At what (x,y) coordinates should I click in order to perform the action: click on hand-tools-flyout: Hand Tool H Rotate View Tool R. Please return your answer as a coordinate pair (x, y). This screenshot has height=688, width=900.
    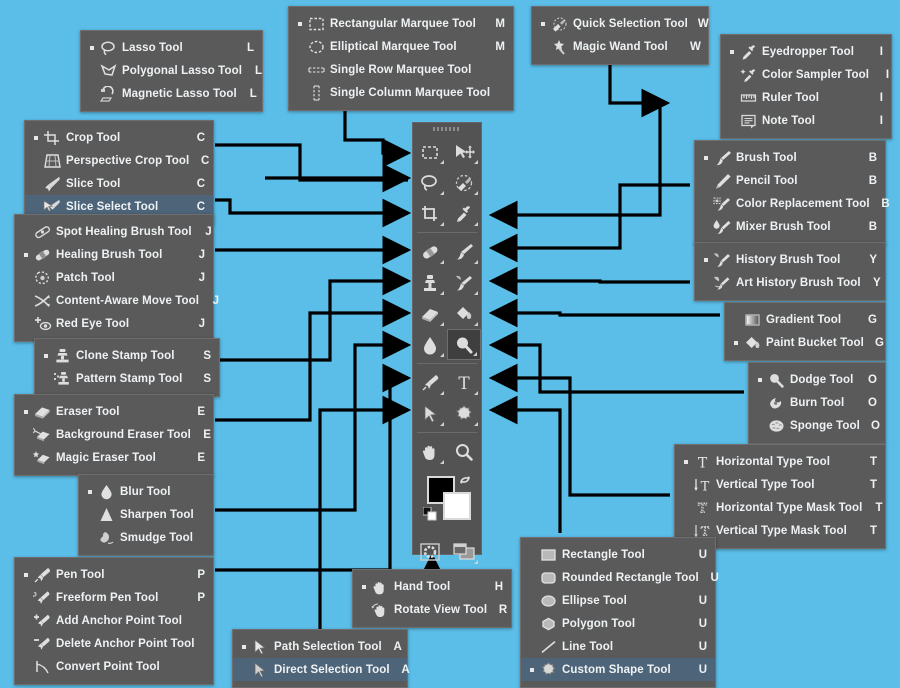
    Looking at the image, I should click on (432, 598).